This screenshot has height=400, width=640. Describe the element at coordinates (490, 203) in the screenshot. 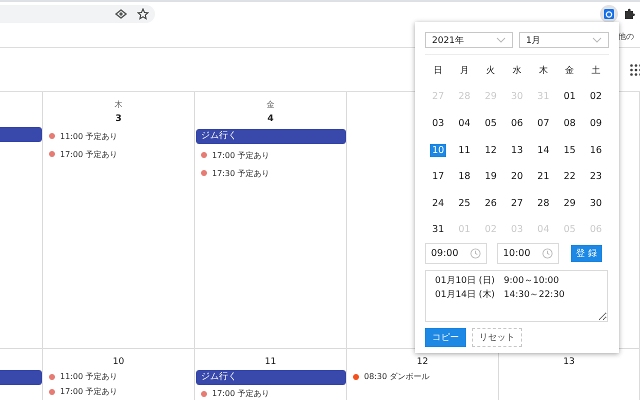

I see `day-cell: 26` at that location.